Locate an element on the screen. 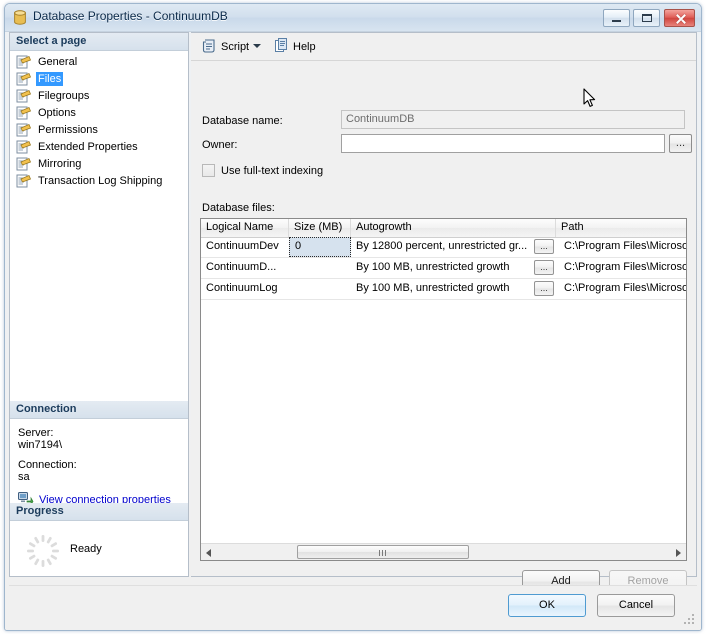 The width and height of the screenshot is (706, 634). close-button is located at coordinates (679, 18).